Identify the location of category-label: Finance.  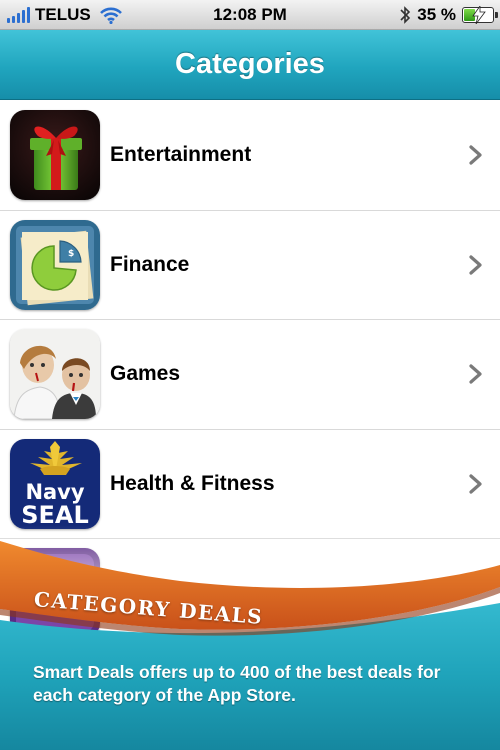
(150, 264).